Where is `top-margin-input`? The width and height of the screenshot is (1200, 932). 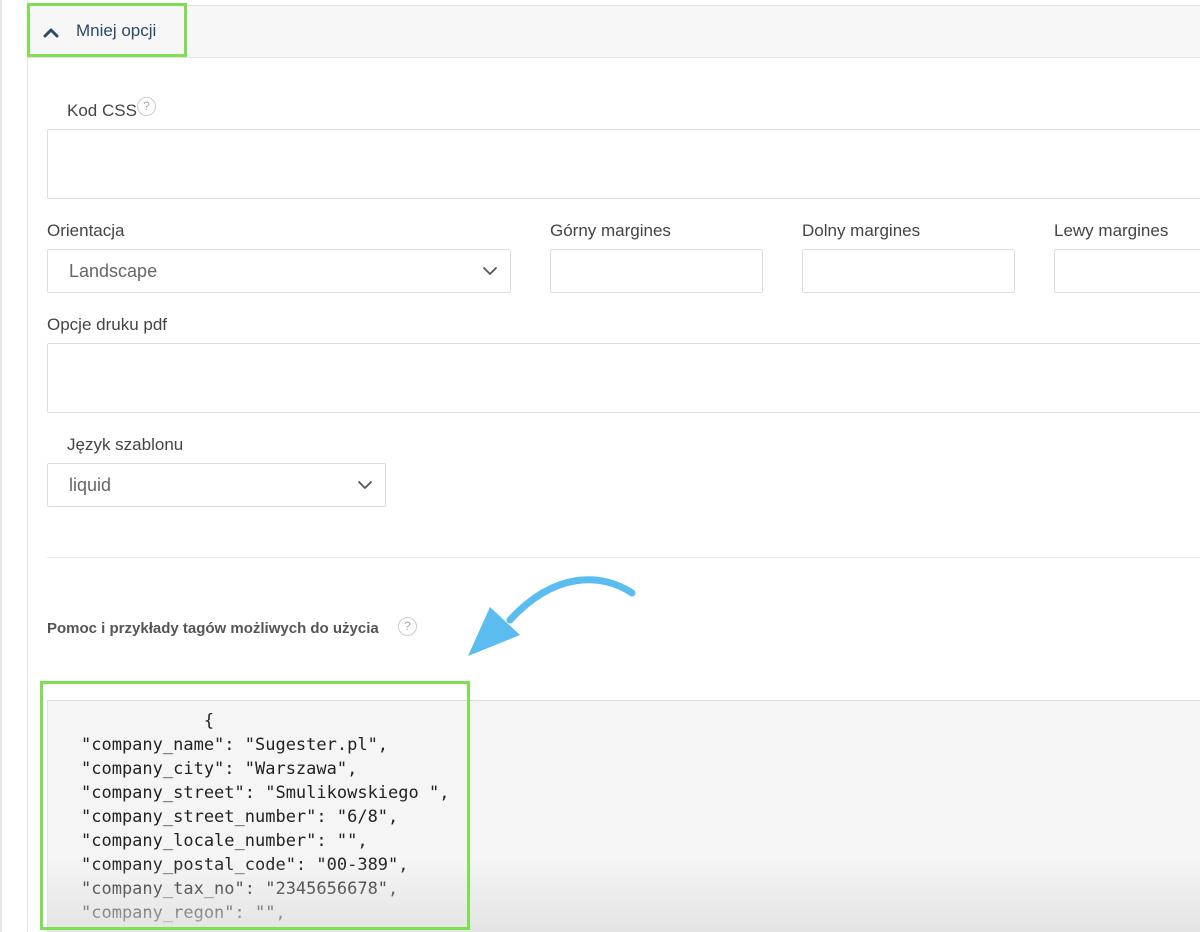 top-margin-input is located at coordinates (656, 271).